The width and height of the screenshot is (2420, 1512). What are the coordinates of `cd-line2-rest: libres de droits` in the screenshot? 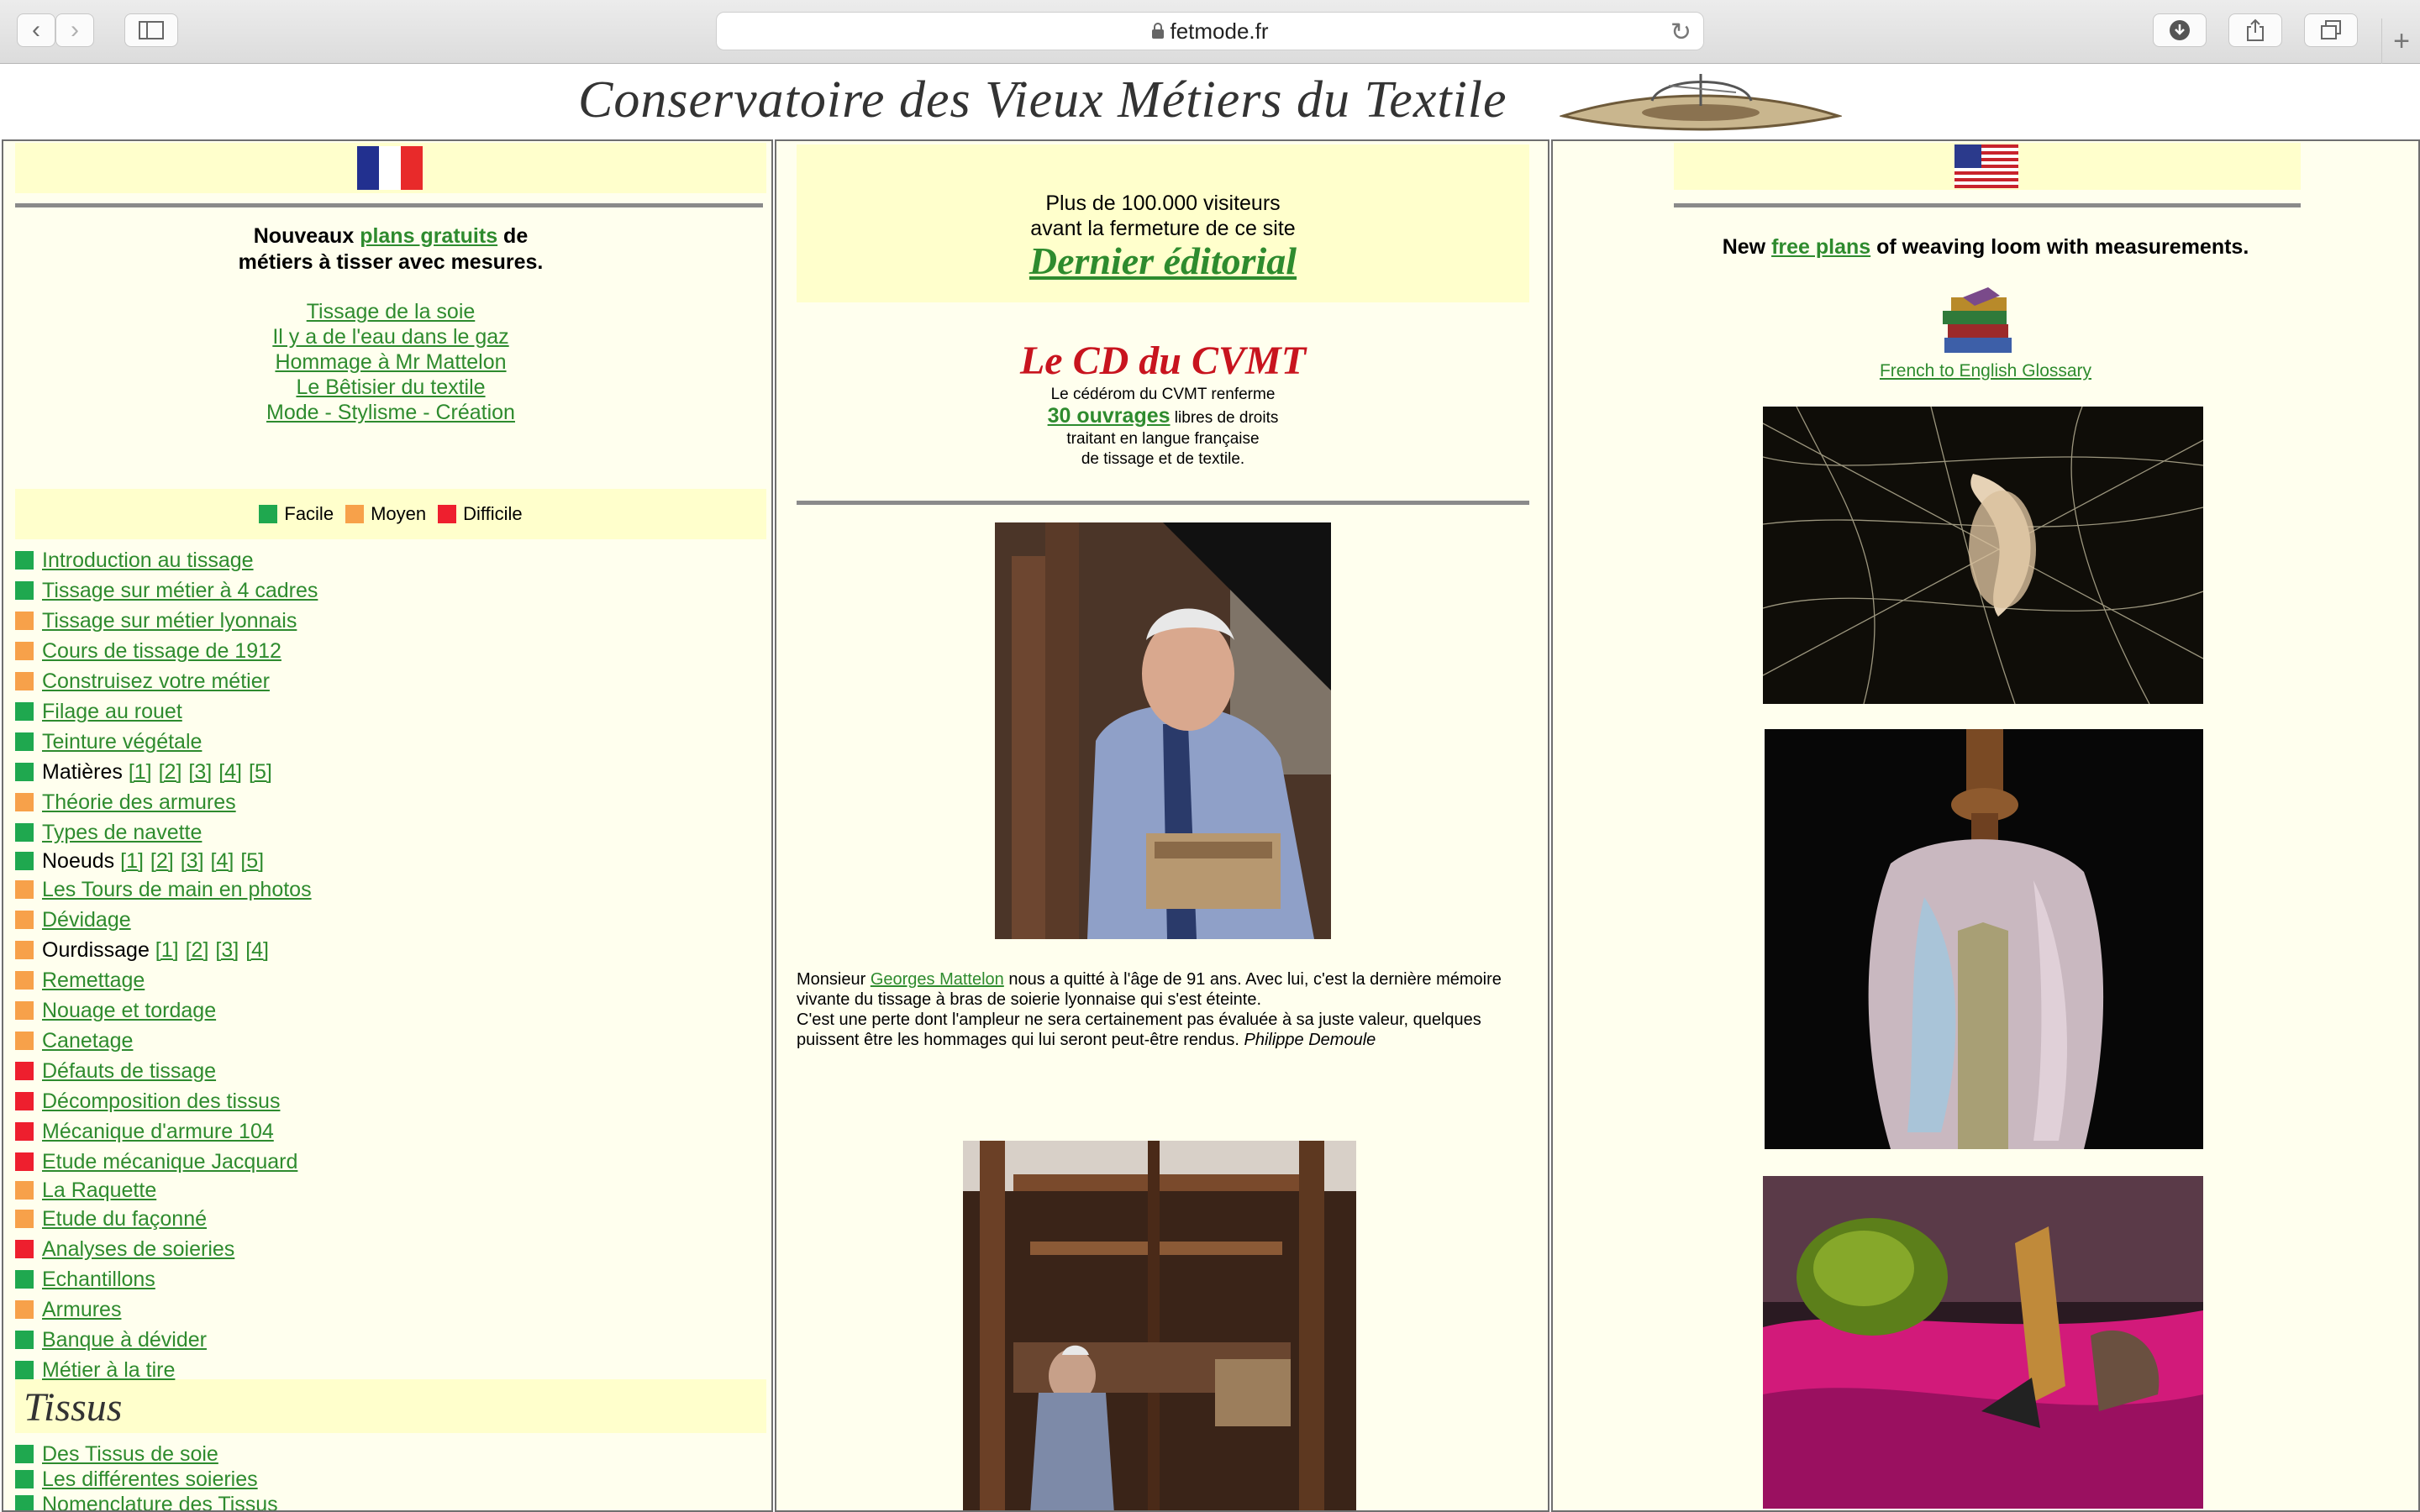 It's located at (1225, 418).